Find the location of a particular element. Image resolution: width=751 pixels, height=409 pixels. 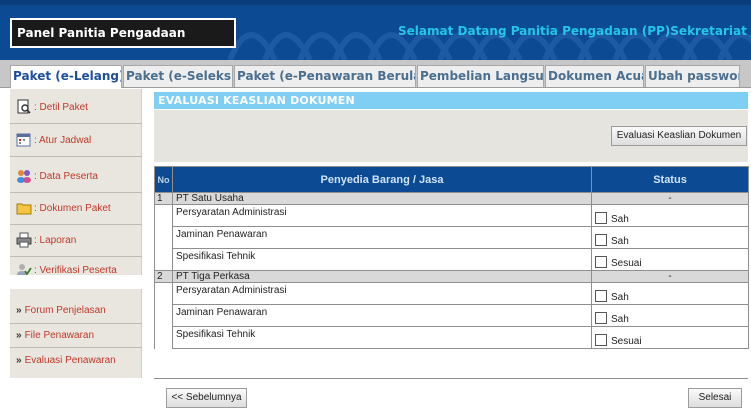

provider-name: PT Satu Usaha is located at coordinates (382, 198).